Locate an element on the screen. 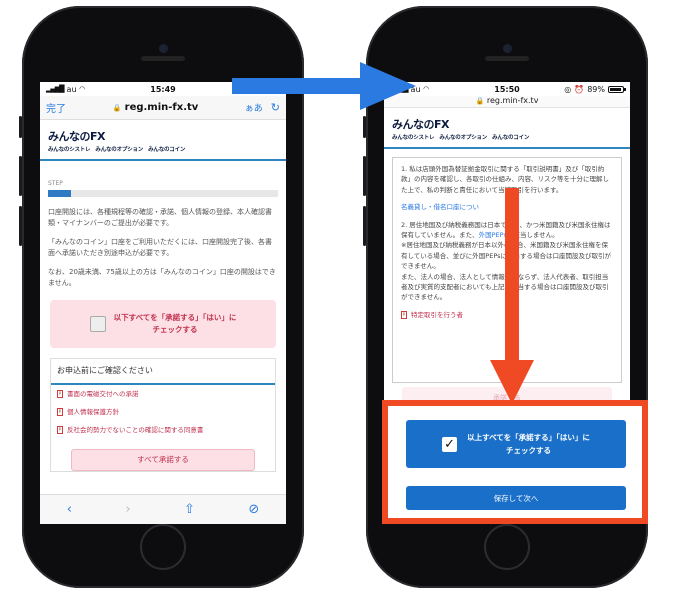  share-icon: ⇧ is located at coordinates (189, 509).